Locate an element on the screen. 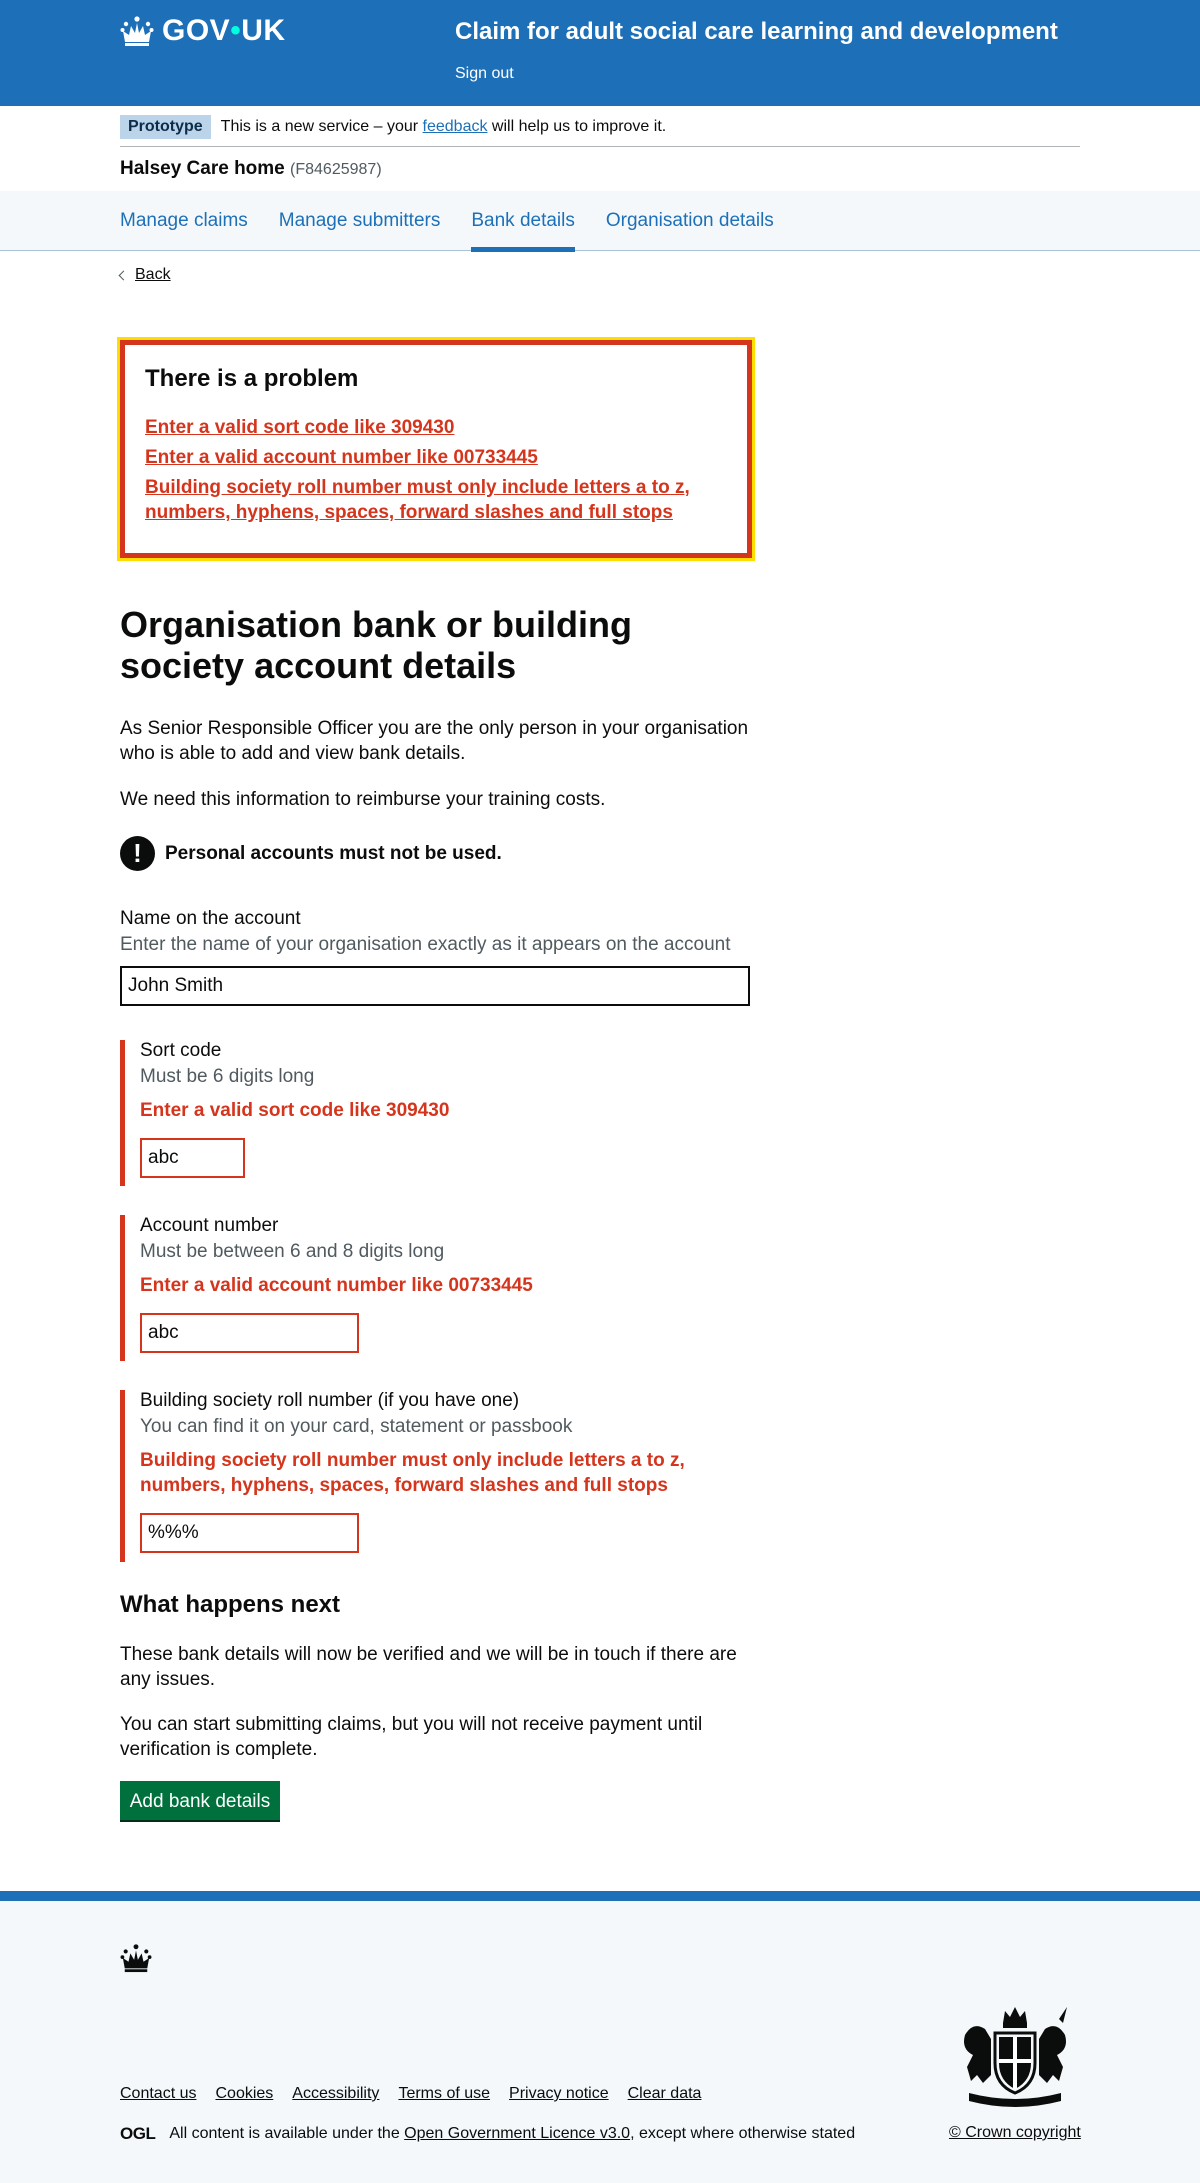 This screenshot has width=1200, height=2183. phase-tag: Prototype is located at coordinates (165, 127).